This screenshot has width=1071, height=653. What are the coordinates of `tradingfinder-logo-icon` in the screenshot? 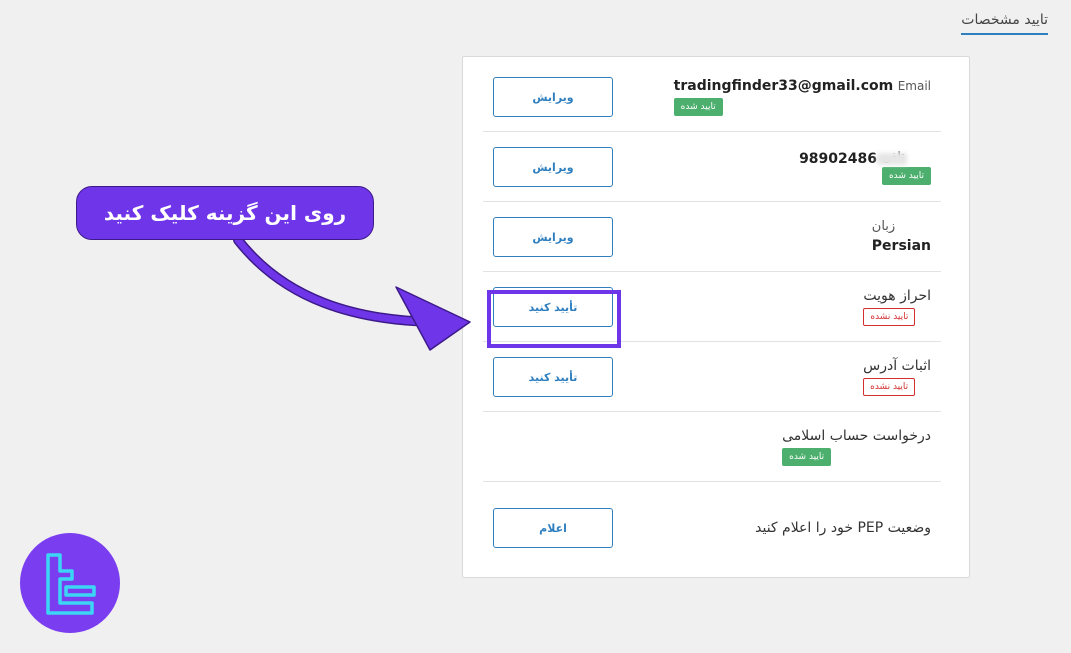 It's located at (70, 583).